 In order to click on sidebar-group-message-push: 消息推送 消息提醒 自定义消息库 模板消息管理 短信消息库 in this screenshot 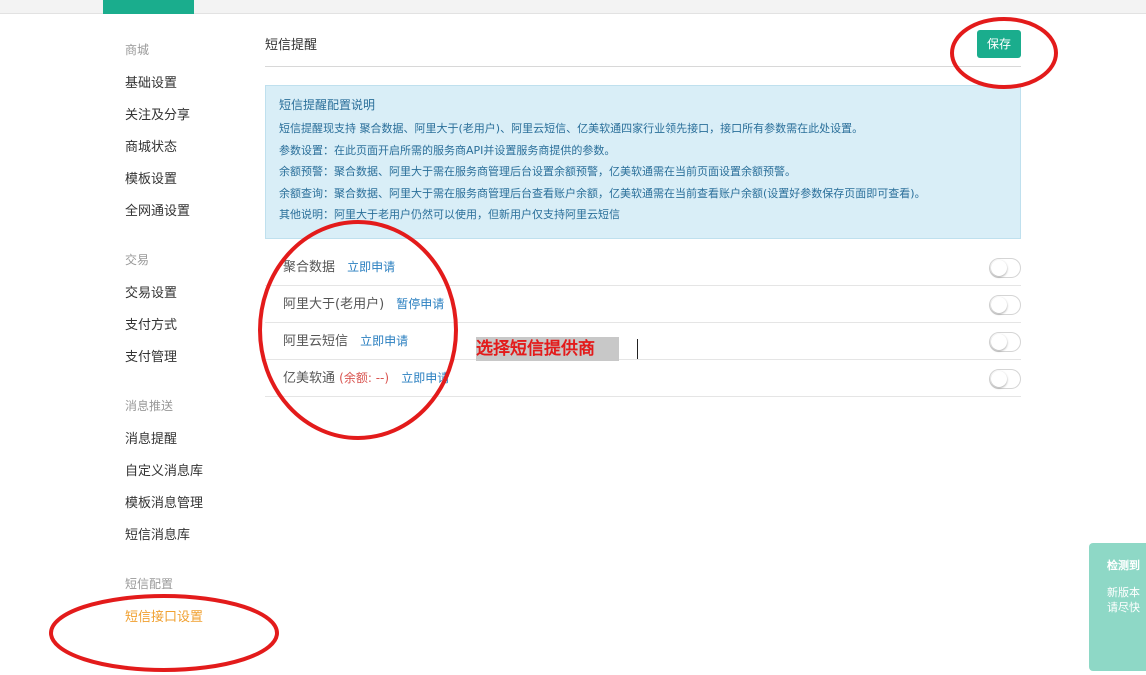, I will do `click(185, 474)`.